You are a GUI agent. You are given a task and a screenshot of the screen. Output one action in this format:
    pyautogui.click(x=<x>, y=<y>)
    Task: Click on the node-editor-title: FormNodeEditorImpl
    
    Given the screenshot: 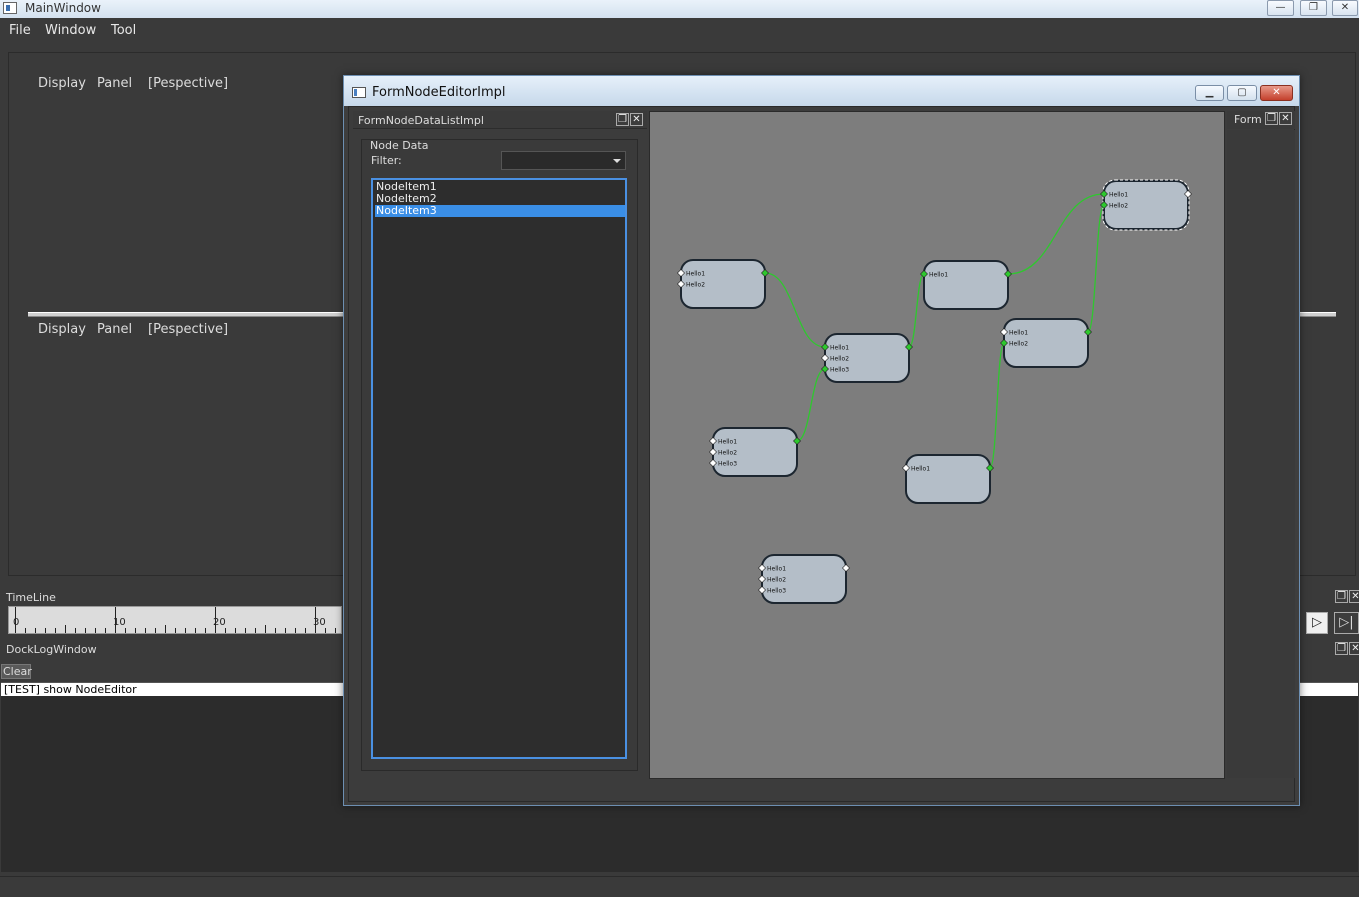 What is the action you would take?
    pyautogui.click(x=439, y=92)
    